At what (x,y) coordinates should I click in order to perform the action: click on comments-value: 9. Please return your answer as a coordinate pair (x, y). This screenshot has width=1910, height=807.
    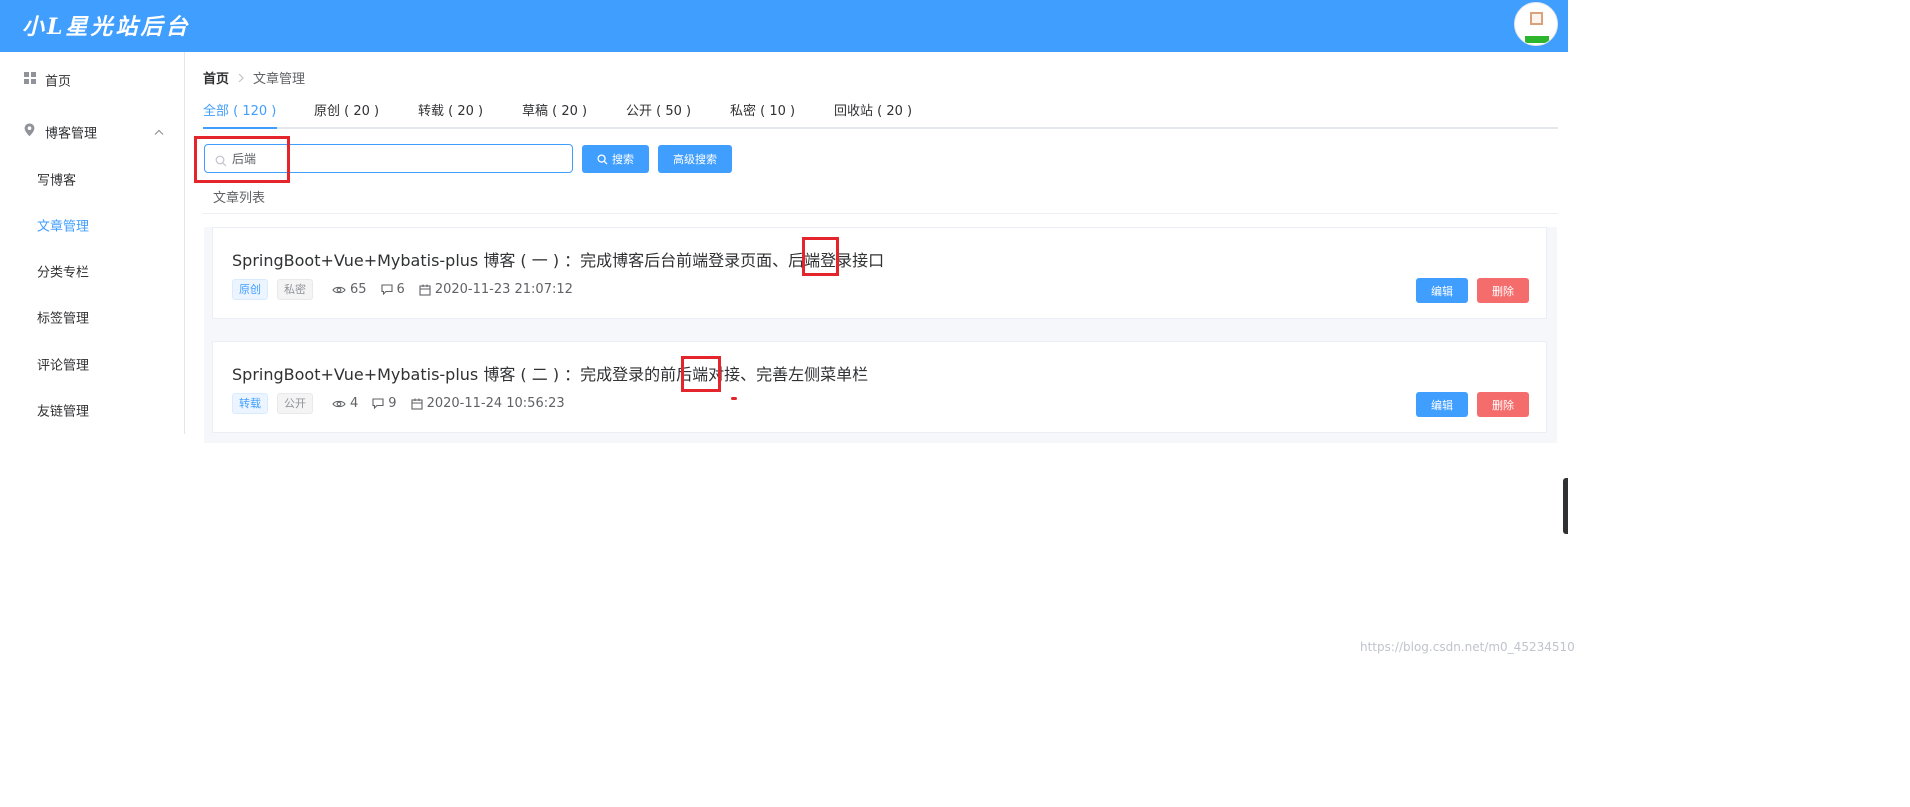
    Looking at the image, I should click on (392, 403).